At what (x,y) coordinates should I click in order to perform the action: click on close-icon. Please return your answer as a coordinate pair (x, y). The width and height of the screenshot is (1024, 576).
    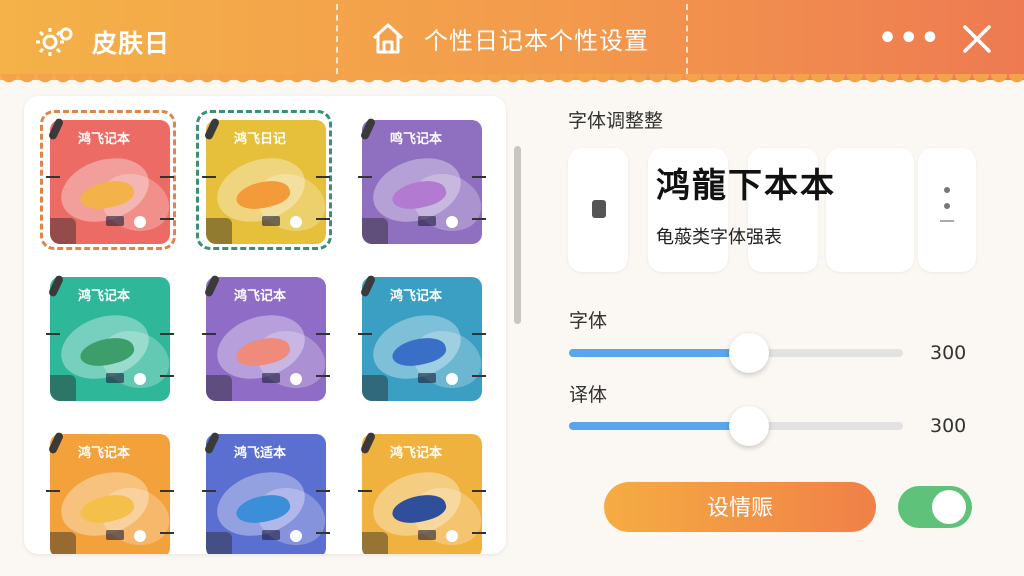
    Looking at the image, I should click on (977, 39).